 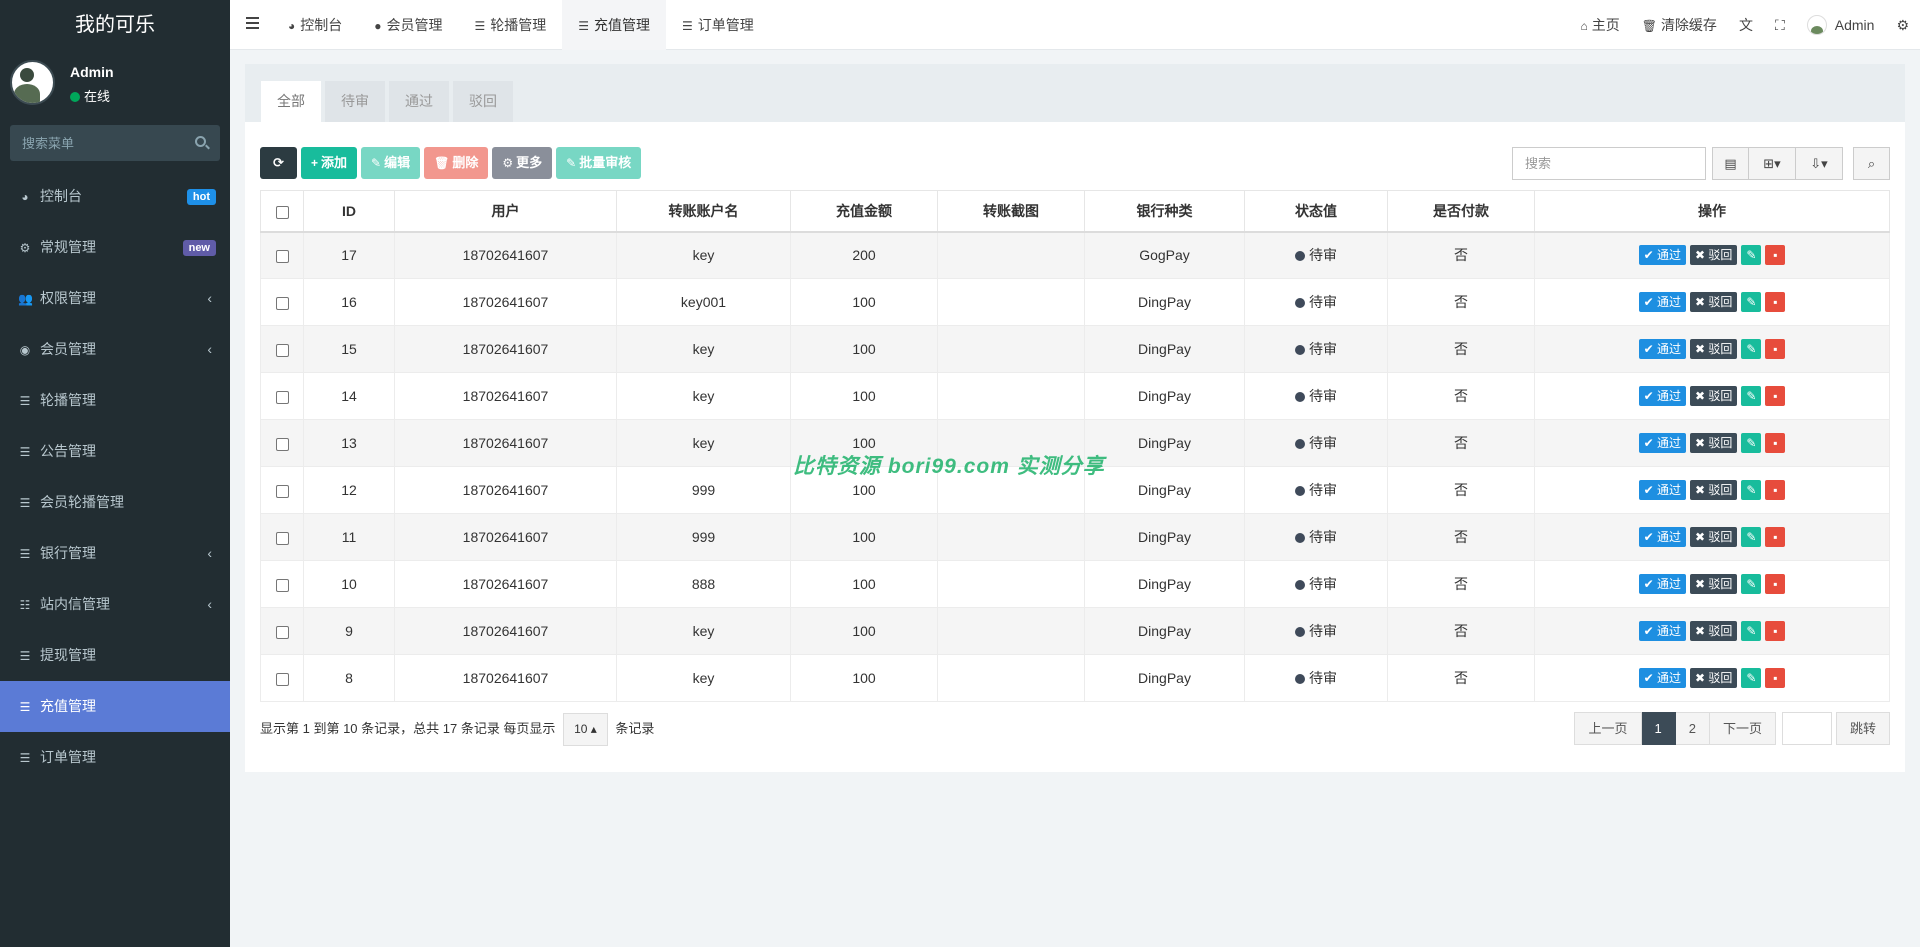 I want to click on sidebar-toggle-icon, so click(x=252, y=23).